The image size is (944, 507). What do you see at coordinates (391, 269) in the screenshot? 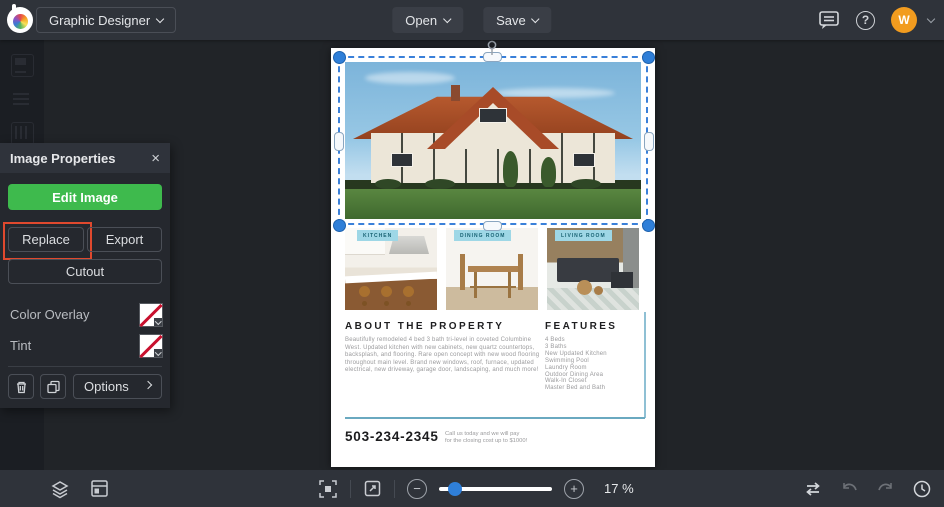
I see `kitchen-photo: KITCHEN` at bounding box center [391, 269].